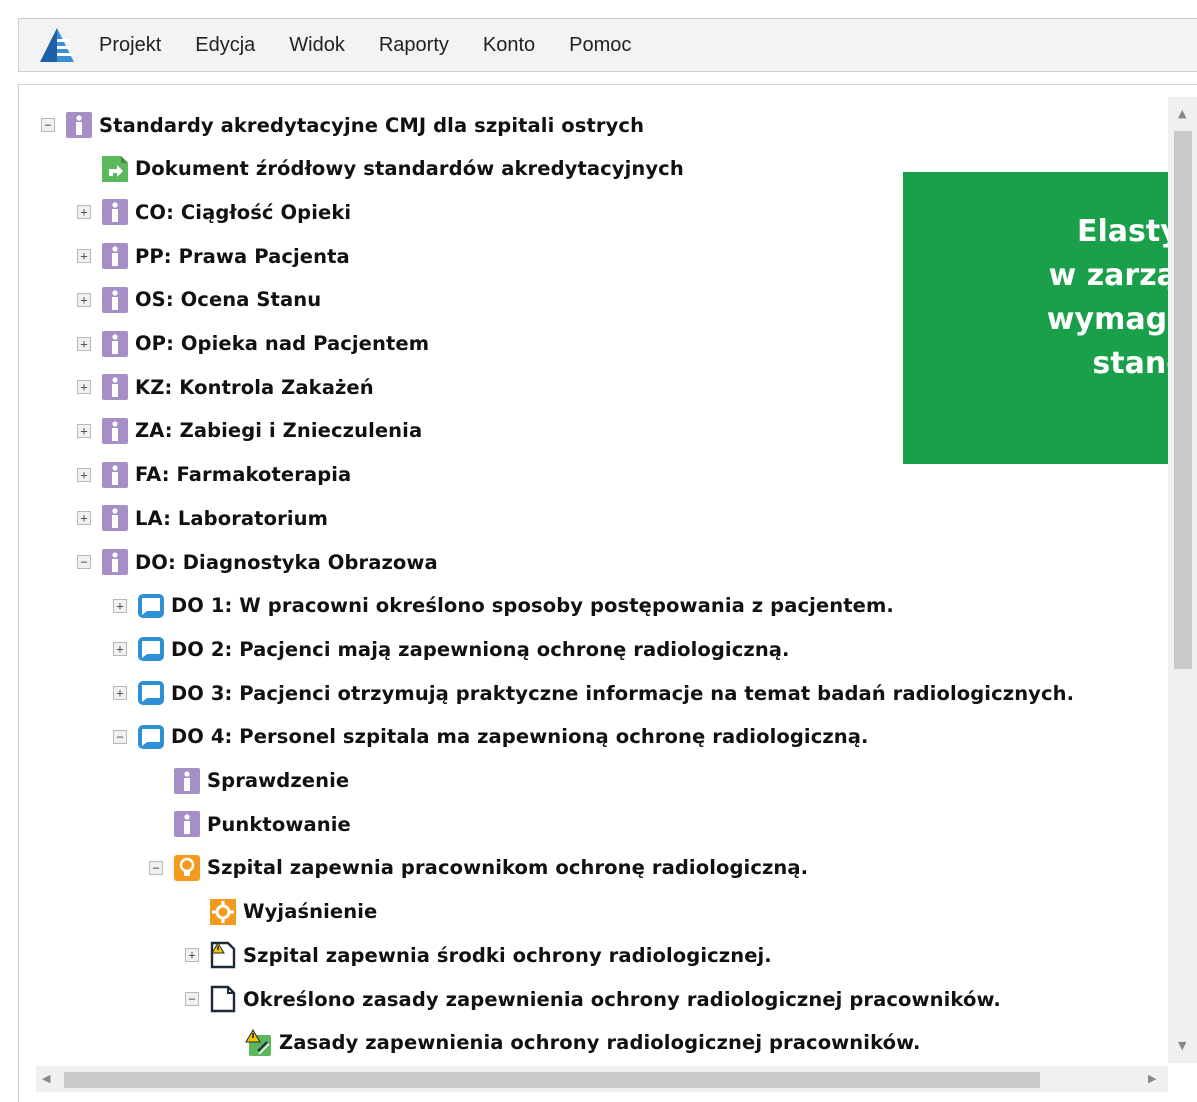 This screenshot has height=1102, width=1197. What do you see at coordinates (1122, 275) in the screenshot?
I see `callout-line: w zarządzan` at bounding box center [1122, 275].